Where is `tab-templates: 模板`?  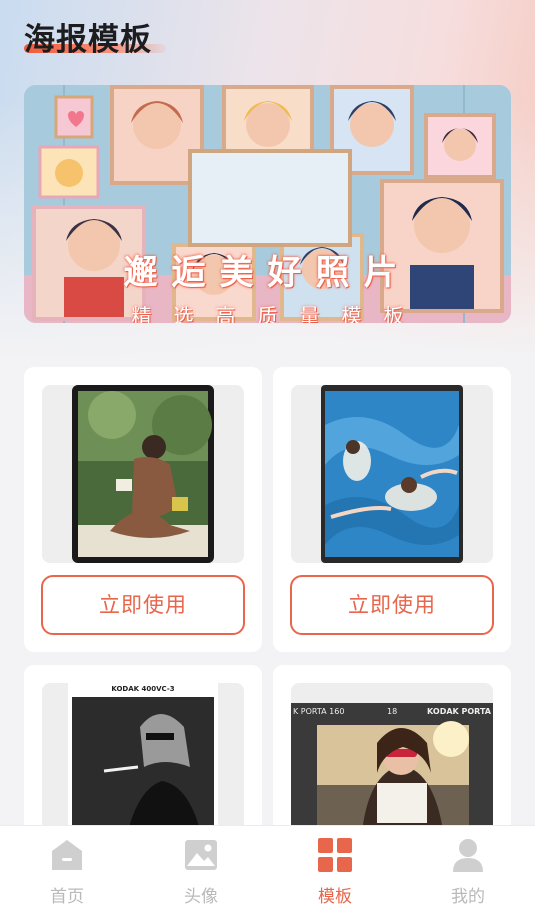
tab-templates: 模板 is located at coordinates (335, 870).